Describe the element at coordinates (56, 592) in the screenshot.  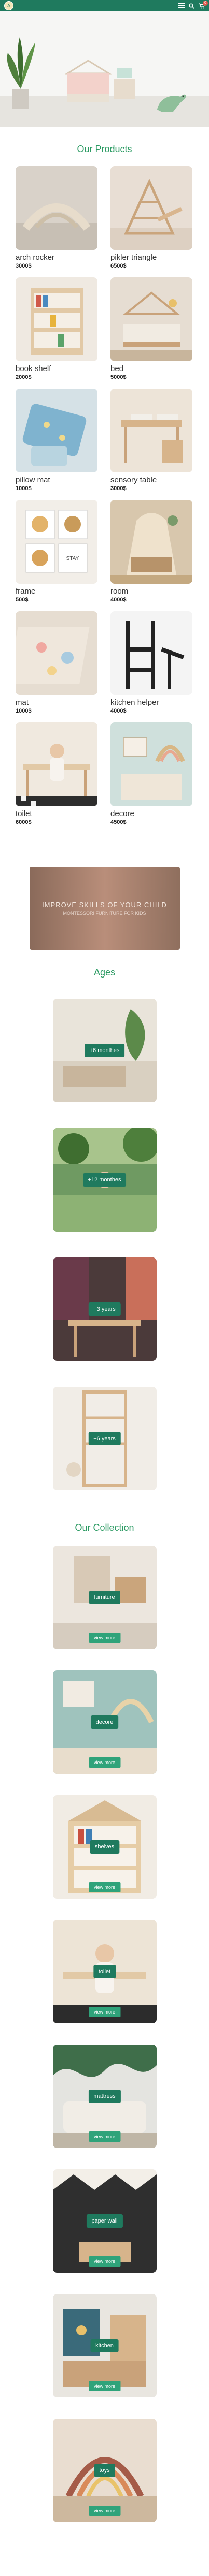
I see `product-name: frame` at that location.